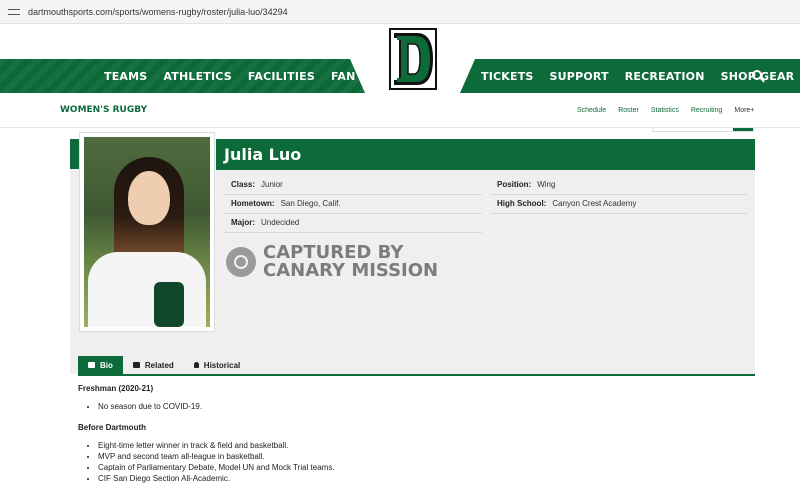 The width and height of the screenshot is (800, 495). I want to click on comment-icon, so click(91, 365).